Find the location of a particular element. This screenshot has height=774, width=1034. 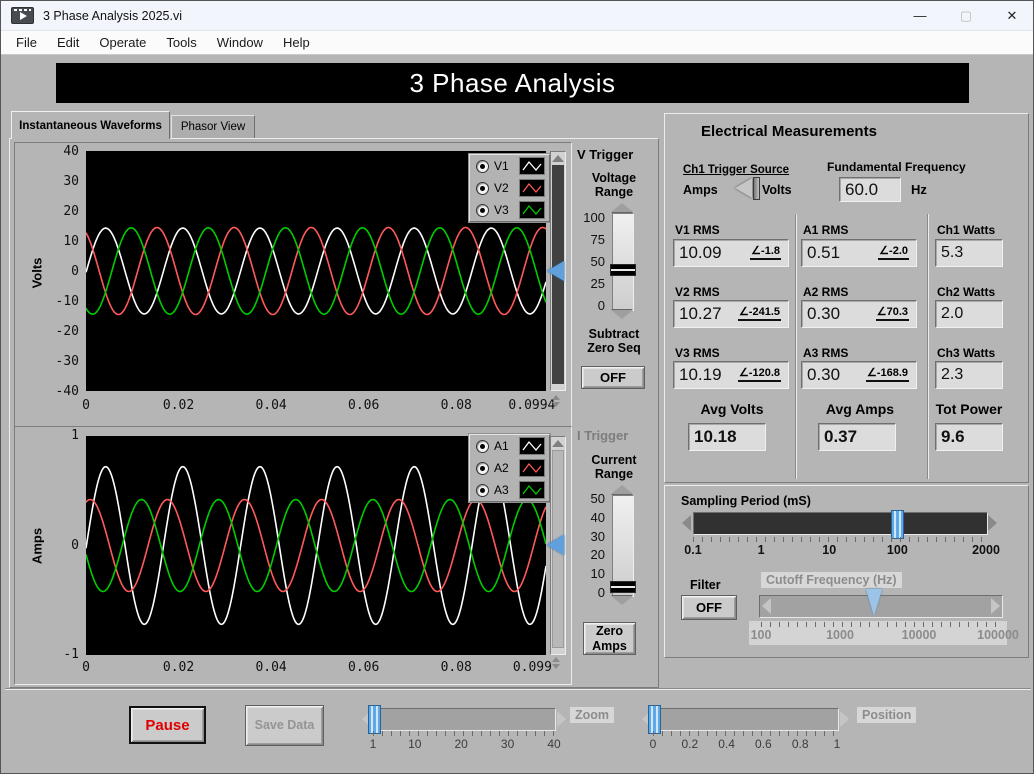

filter-off-button: OFF is located at coordinates (709, 607).